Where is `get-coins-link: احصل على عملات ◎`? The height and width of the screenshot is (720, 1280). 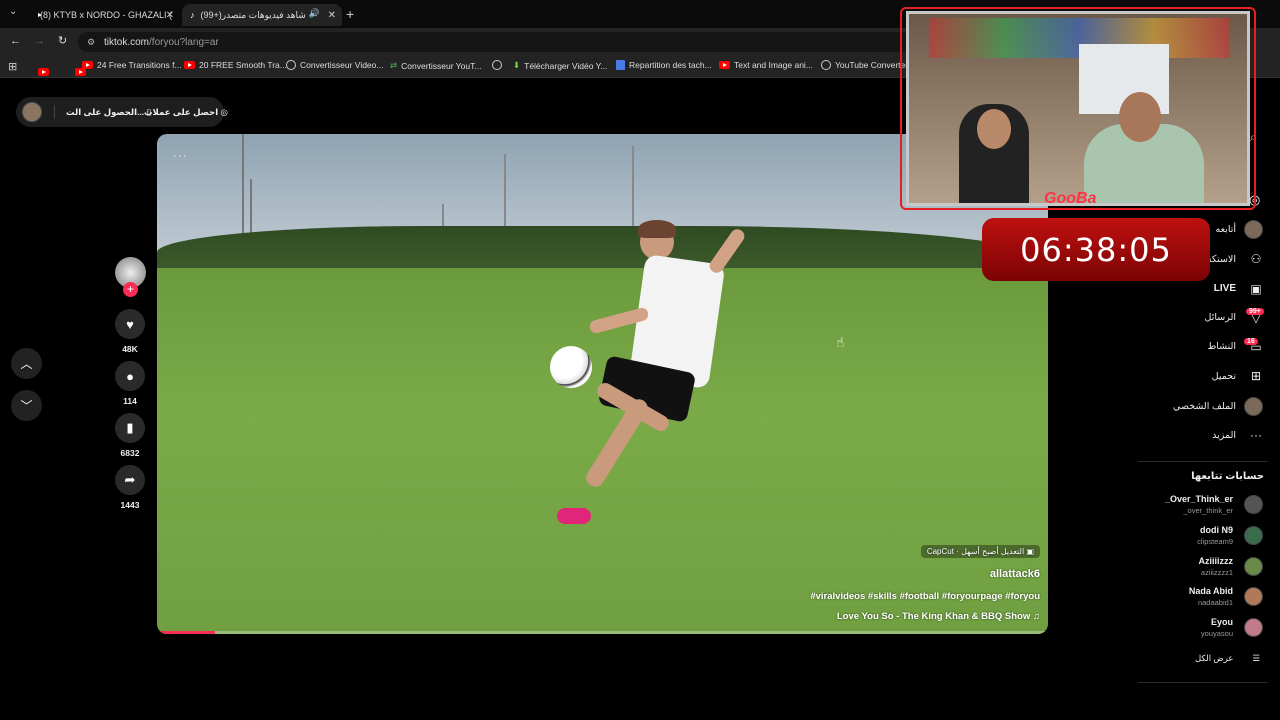 get-coins-link: احصل على عملات ◎ is located at coordinates (186, 112).